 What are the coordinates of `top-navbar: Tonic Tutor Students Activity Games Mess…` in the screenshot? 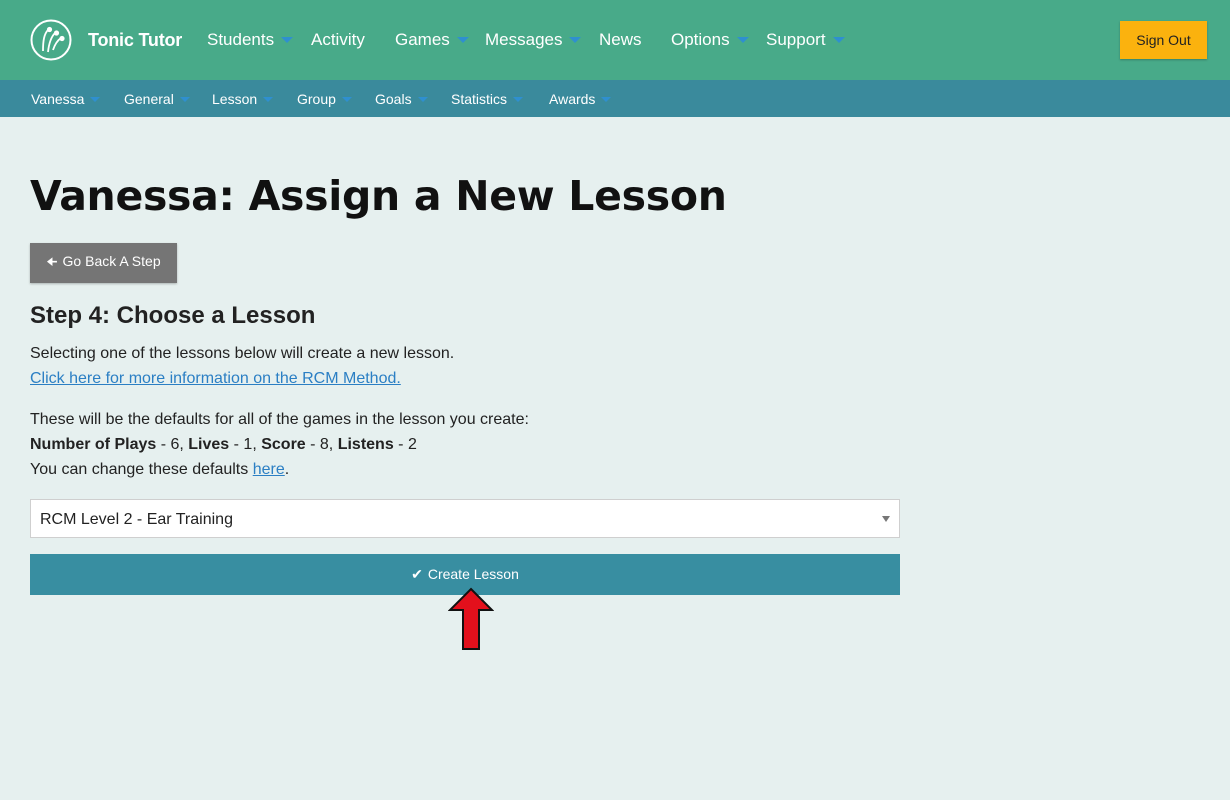 It's located at (615, 40).